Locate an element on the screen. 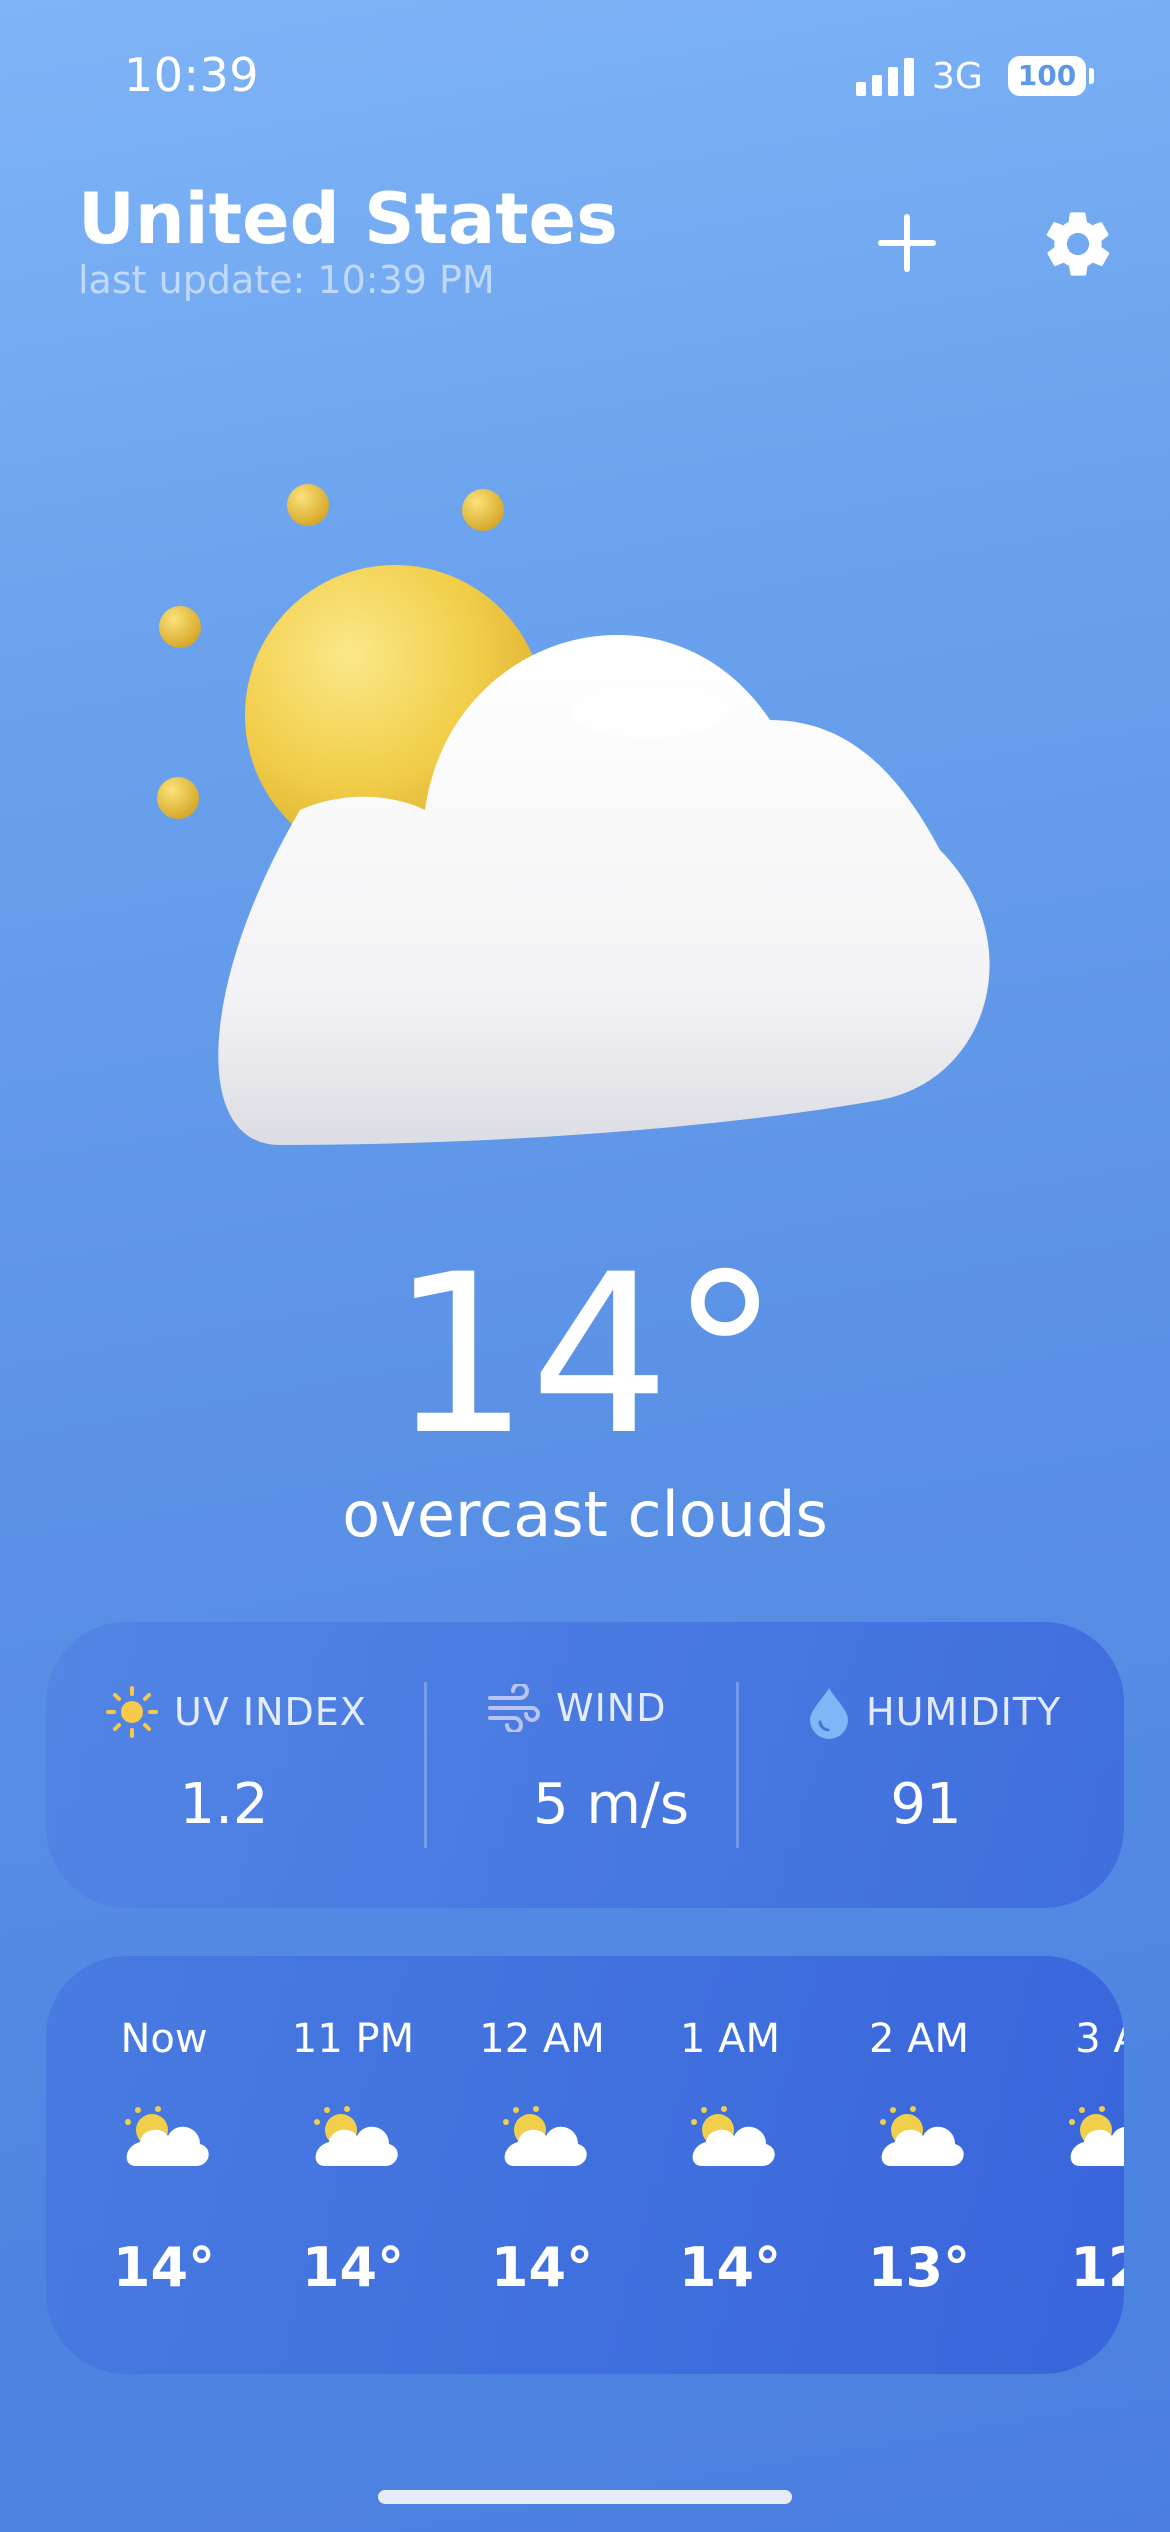 This screenshot has width=1170, height=2532. weather-stats-card: UV INDEX 1.2 WIND 5 m/s HUMIDITY 91 is located at coordinates (585, 1765).